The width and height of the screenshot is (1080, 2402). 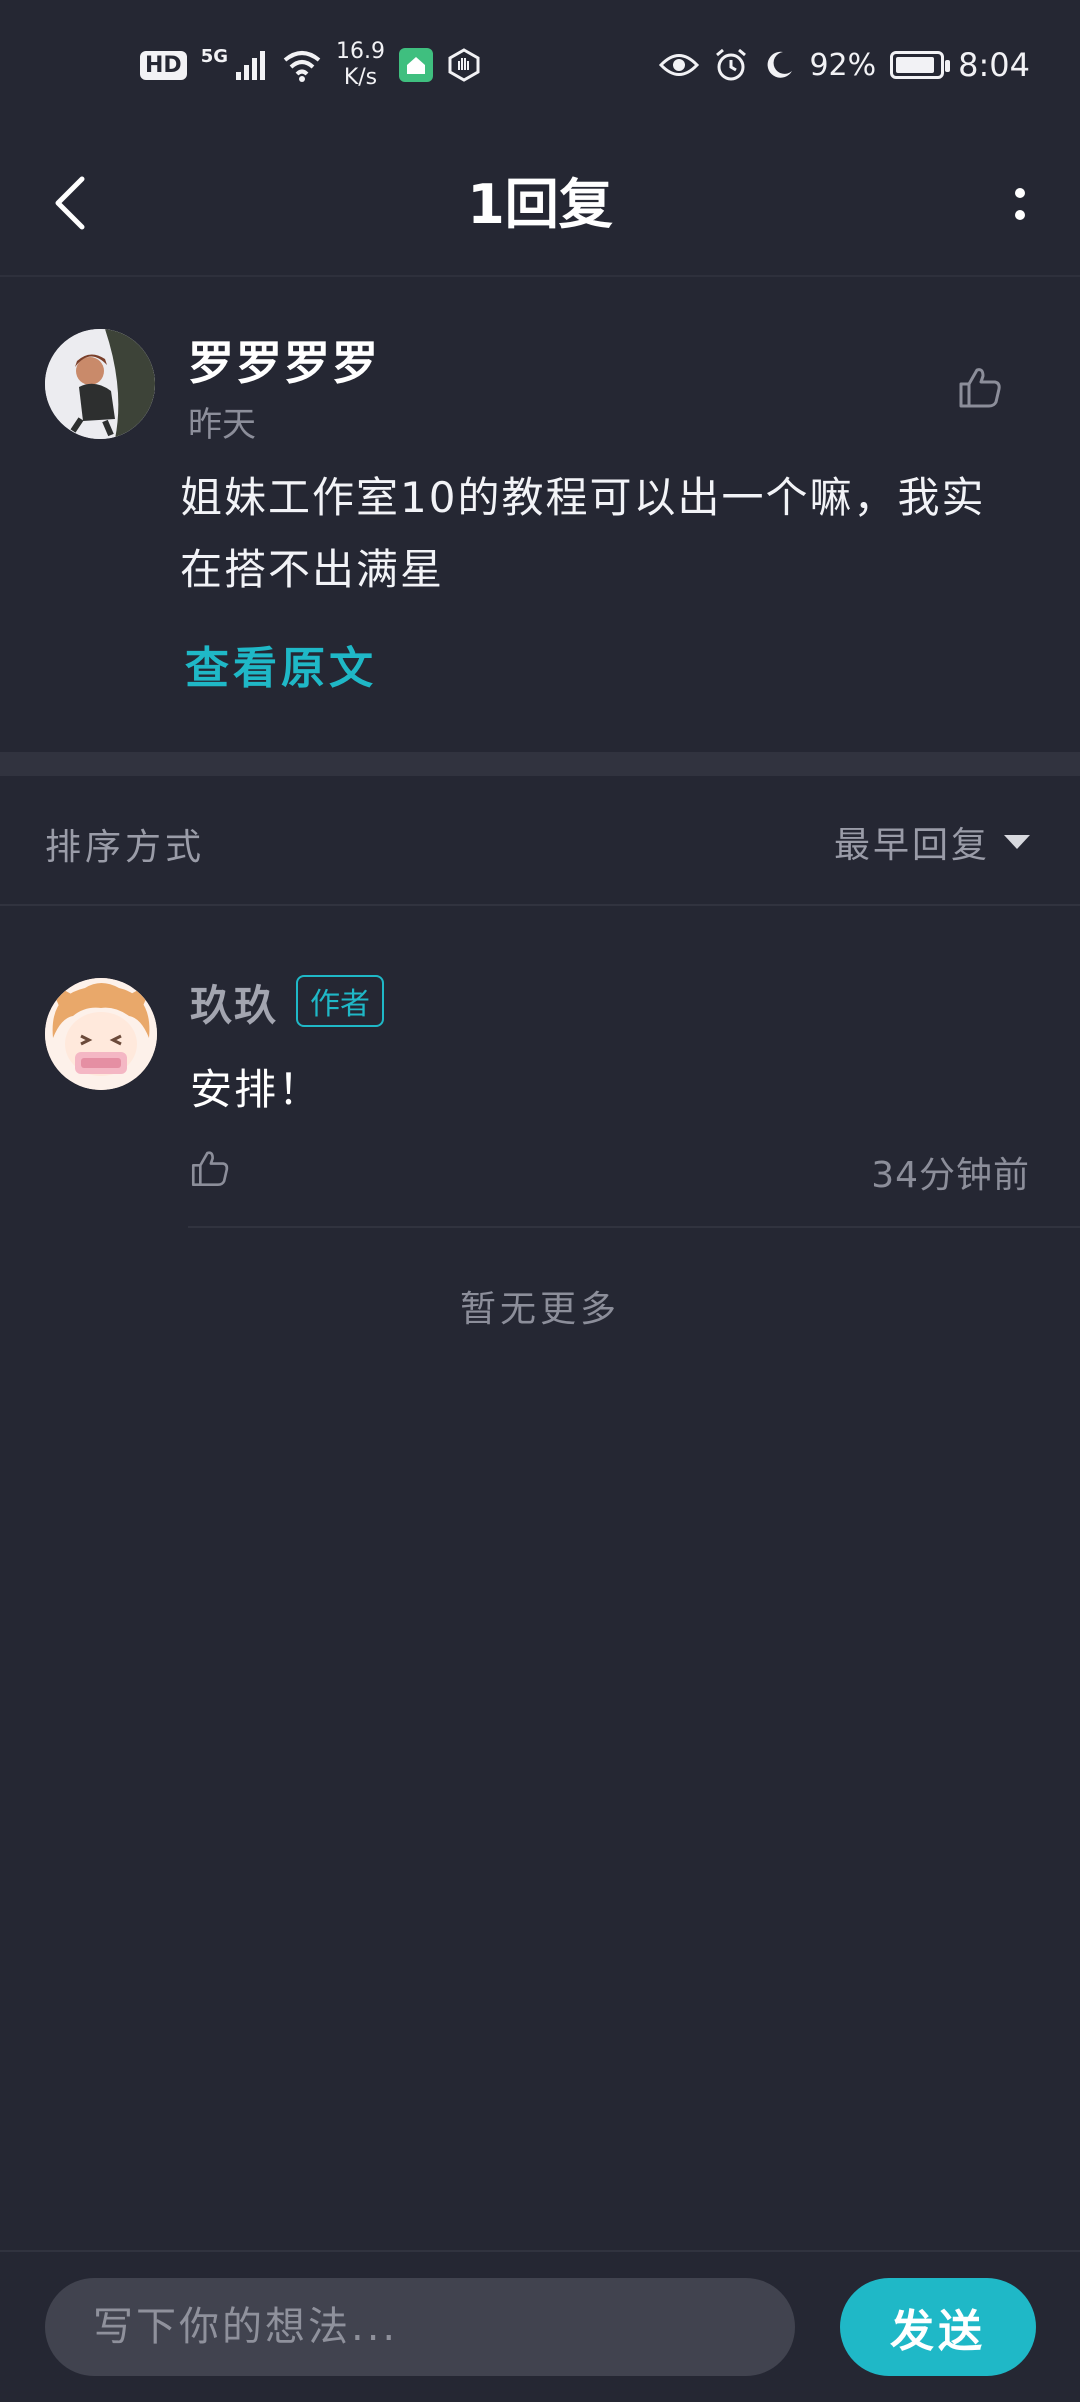 What do you see at coordinates (222, 425) in the screenshot?
I see `post-timestamp: 昨天` at bounding box center [222, 425].